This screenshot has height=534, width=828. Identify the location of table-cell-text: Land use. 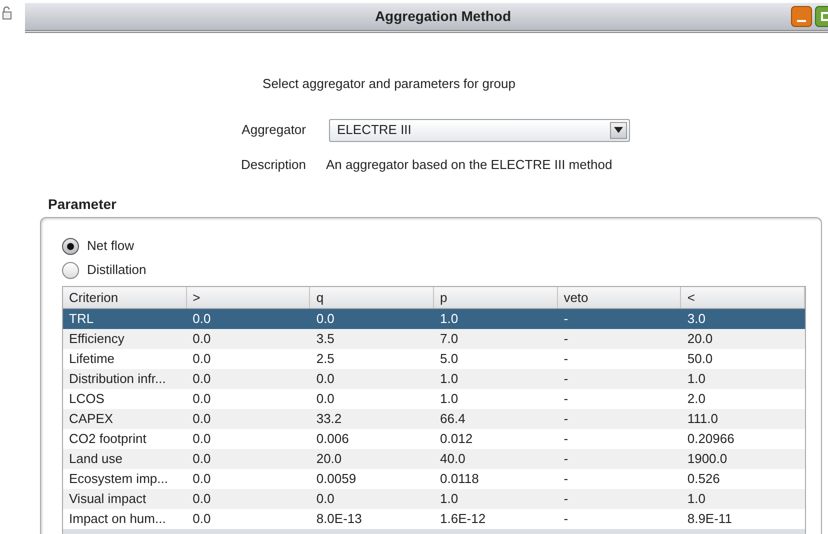
(96, 459).